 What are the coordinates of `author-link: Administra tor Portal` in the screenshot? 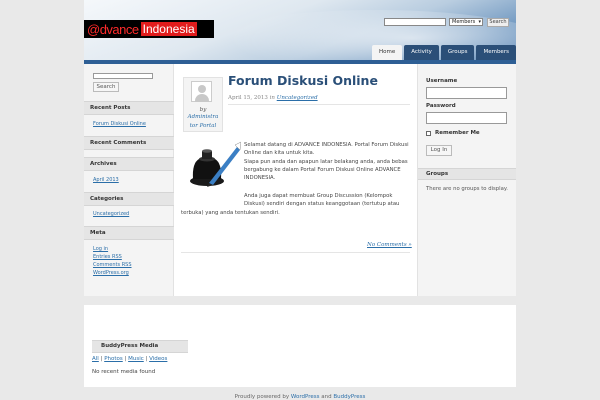 It's located at (203, 121).